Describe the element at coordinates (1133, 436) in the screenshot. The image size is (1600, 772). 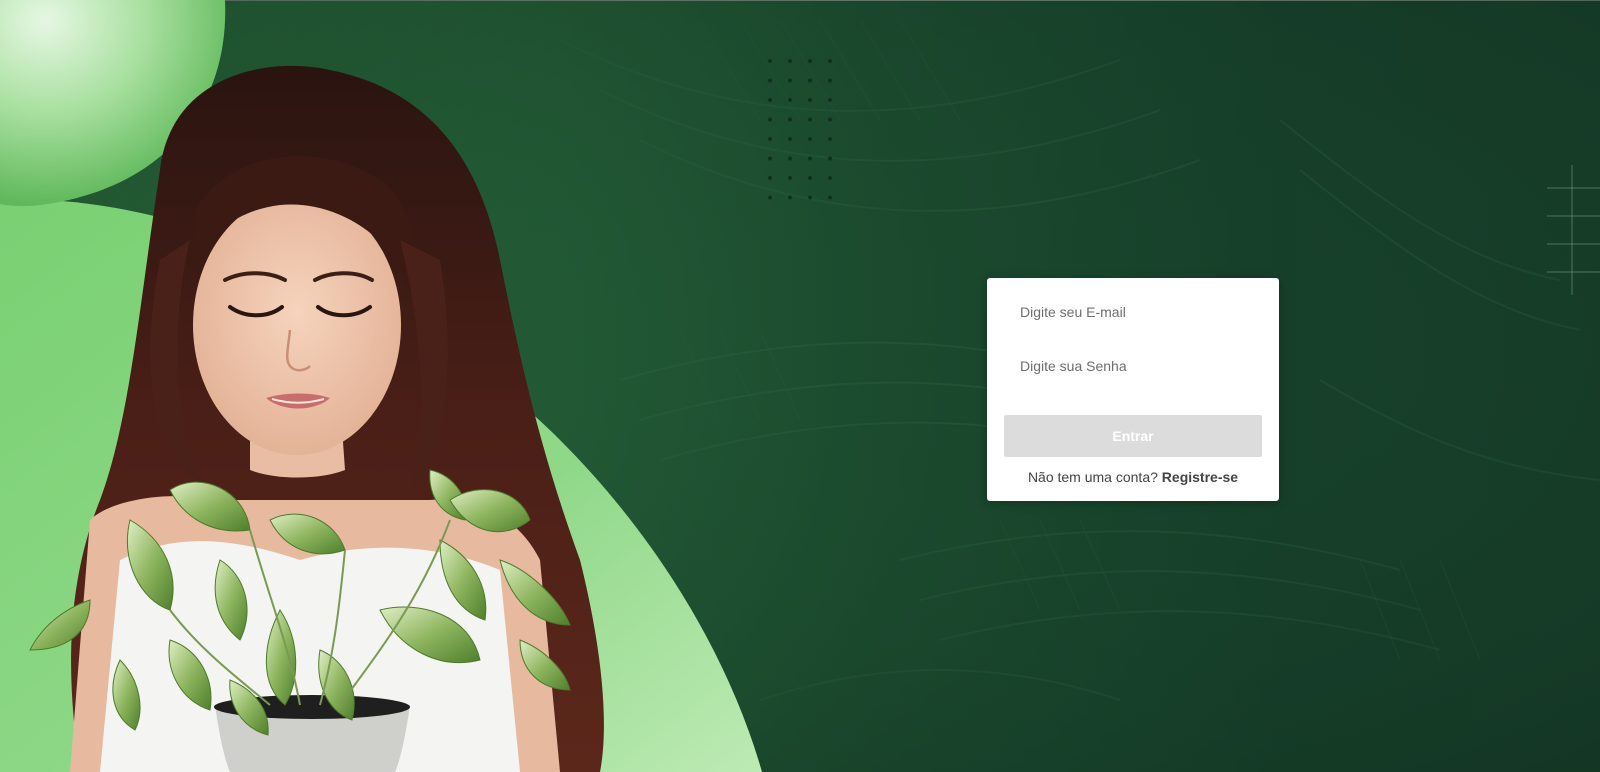
I see `login-button: Entrar` at that location.